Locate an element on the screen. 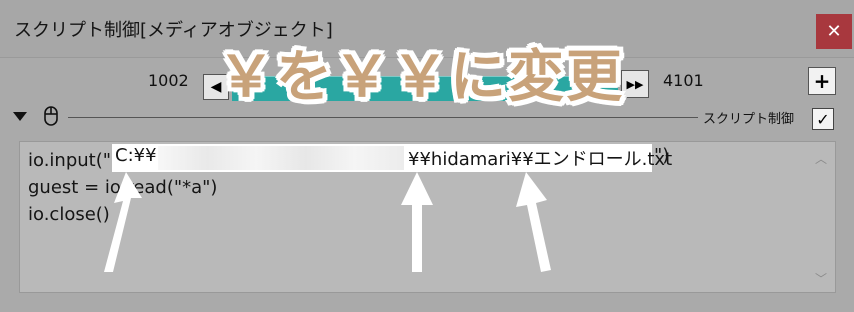 This screenshot has height=312, width=854. code-line-3: io.close() is located at coordinates (69, 214).